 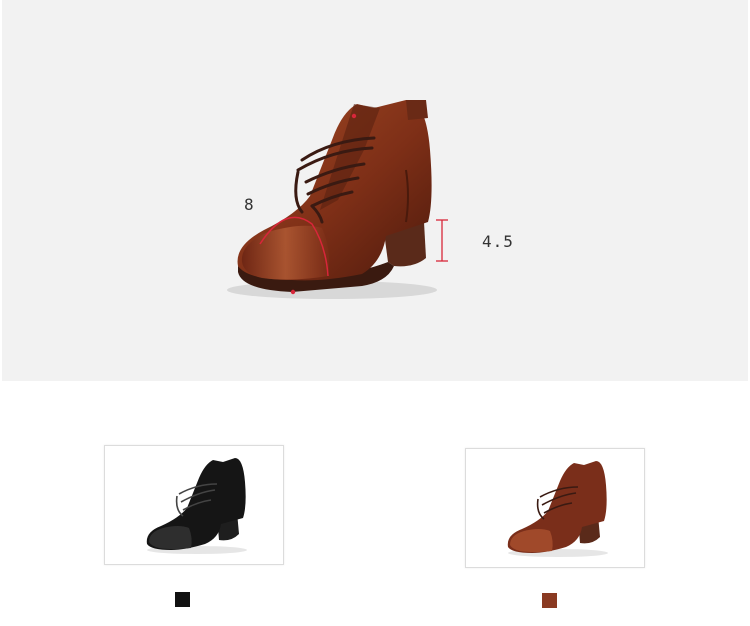 I want to click on width-measure-label: 8, so click(x=249, y=204).